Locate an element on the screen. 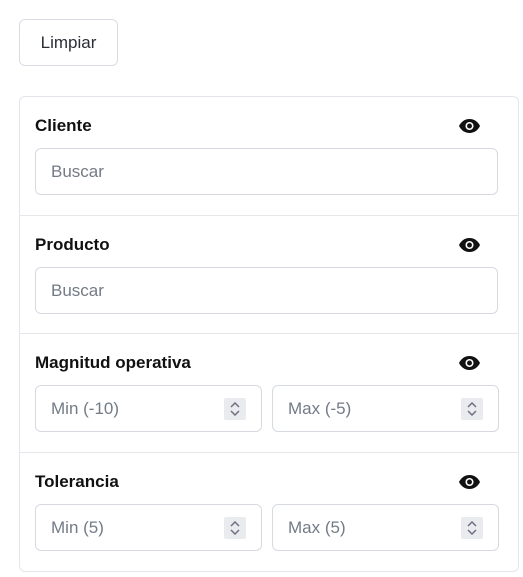 This screenshot has height=577, width=523. tolerancia-max-input is located at coordinates (363, 527).